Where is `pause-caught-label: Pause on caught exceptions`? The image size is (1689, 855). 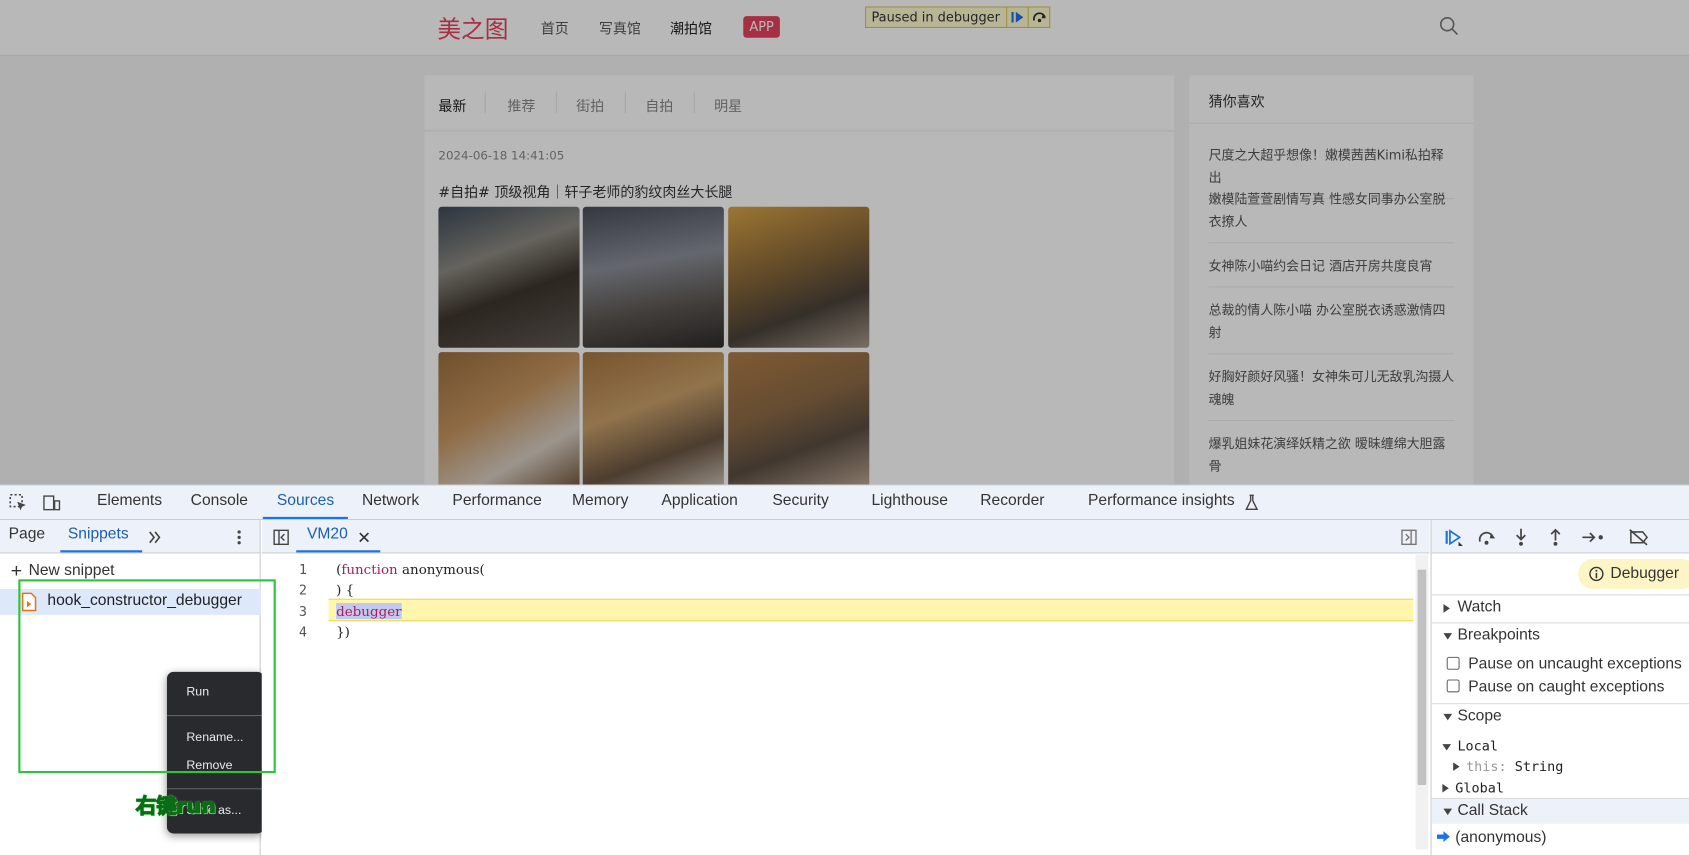
pause-caught-label: Pause on caught exceptions is located at coordinates (1566, 687).